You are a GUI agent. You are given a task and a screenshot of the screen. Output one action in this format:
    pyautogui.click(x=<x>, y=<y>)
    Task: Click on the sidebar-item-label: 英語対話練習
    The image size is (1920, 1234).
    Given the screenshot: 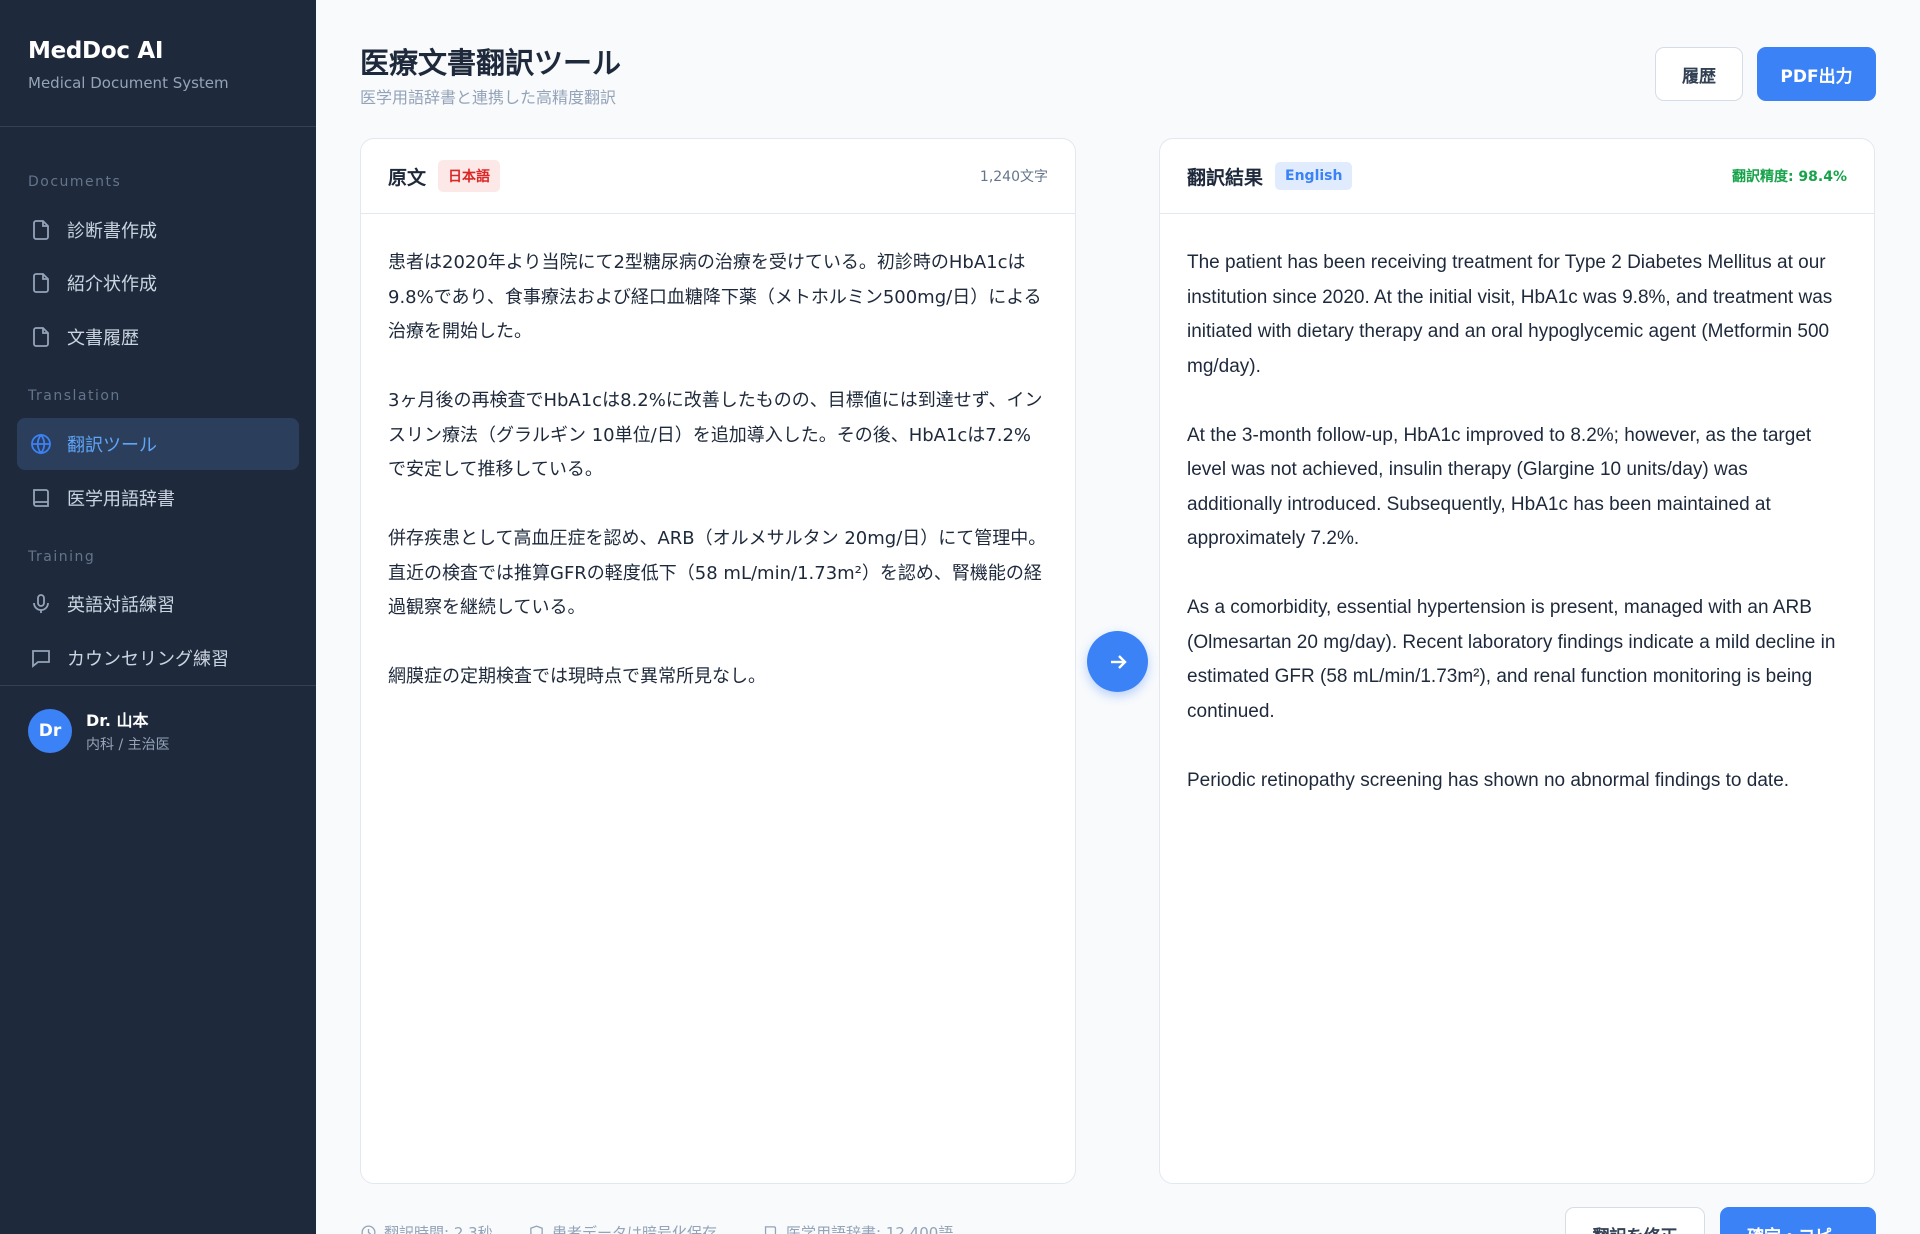 What is the action you would take?
    pyautogui.click(x=121, y=605)
    